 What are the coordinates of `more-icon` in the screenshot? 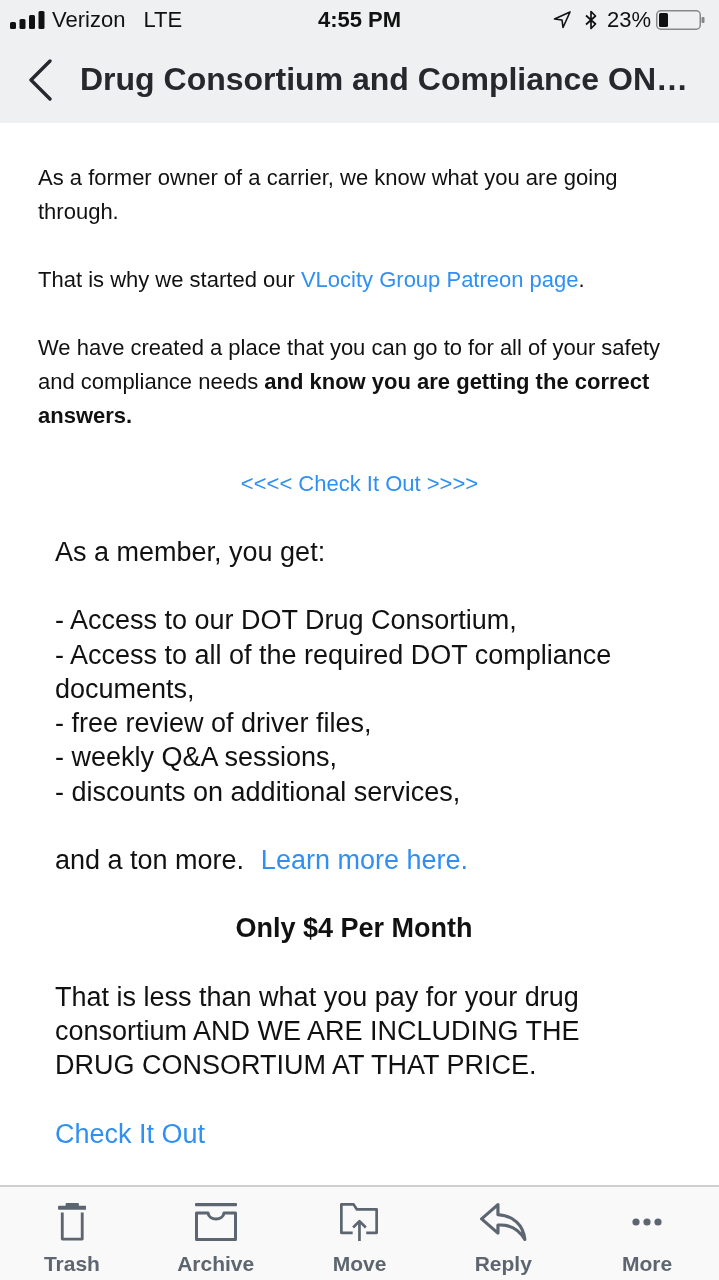 It's located at (647, 1221).